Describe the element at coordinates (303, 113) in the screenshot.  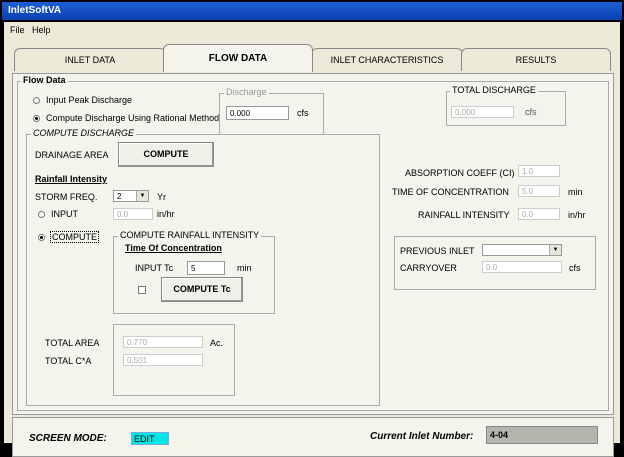
I see `discharge-unit: cfs` at that location.